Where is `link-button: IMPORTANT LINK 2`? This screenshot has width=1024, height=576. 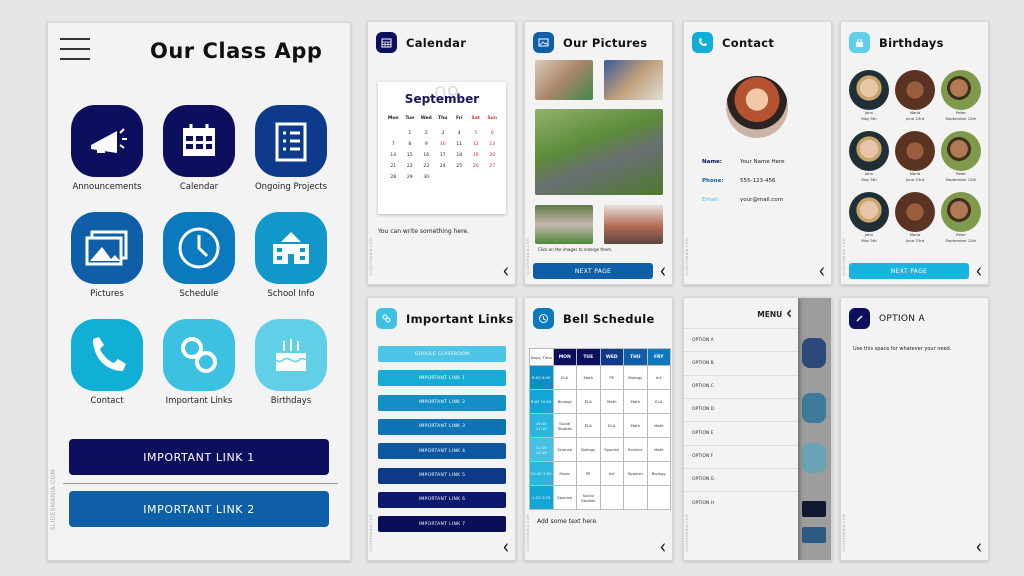 link-button: IMPORTANT LINK 2 is located at coordinates (442, 402).